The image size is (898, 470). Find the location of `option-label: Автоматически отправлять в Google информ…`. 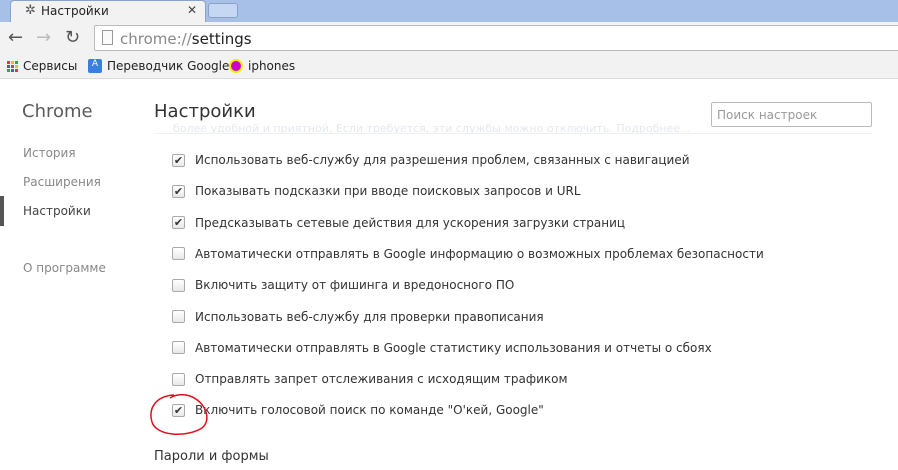

option-label: Автоматически отправлять в Google информ… is located at coordinates (479, 253).